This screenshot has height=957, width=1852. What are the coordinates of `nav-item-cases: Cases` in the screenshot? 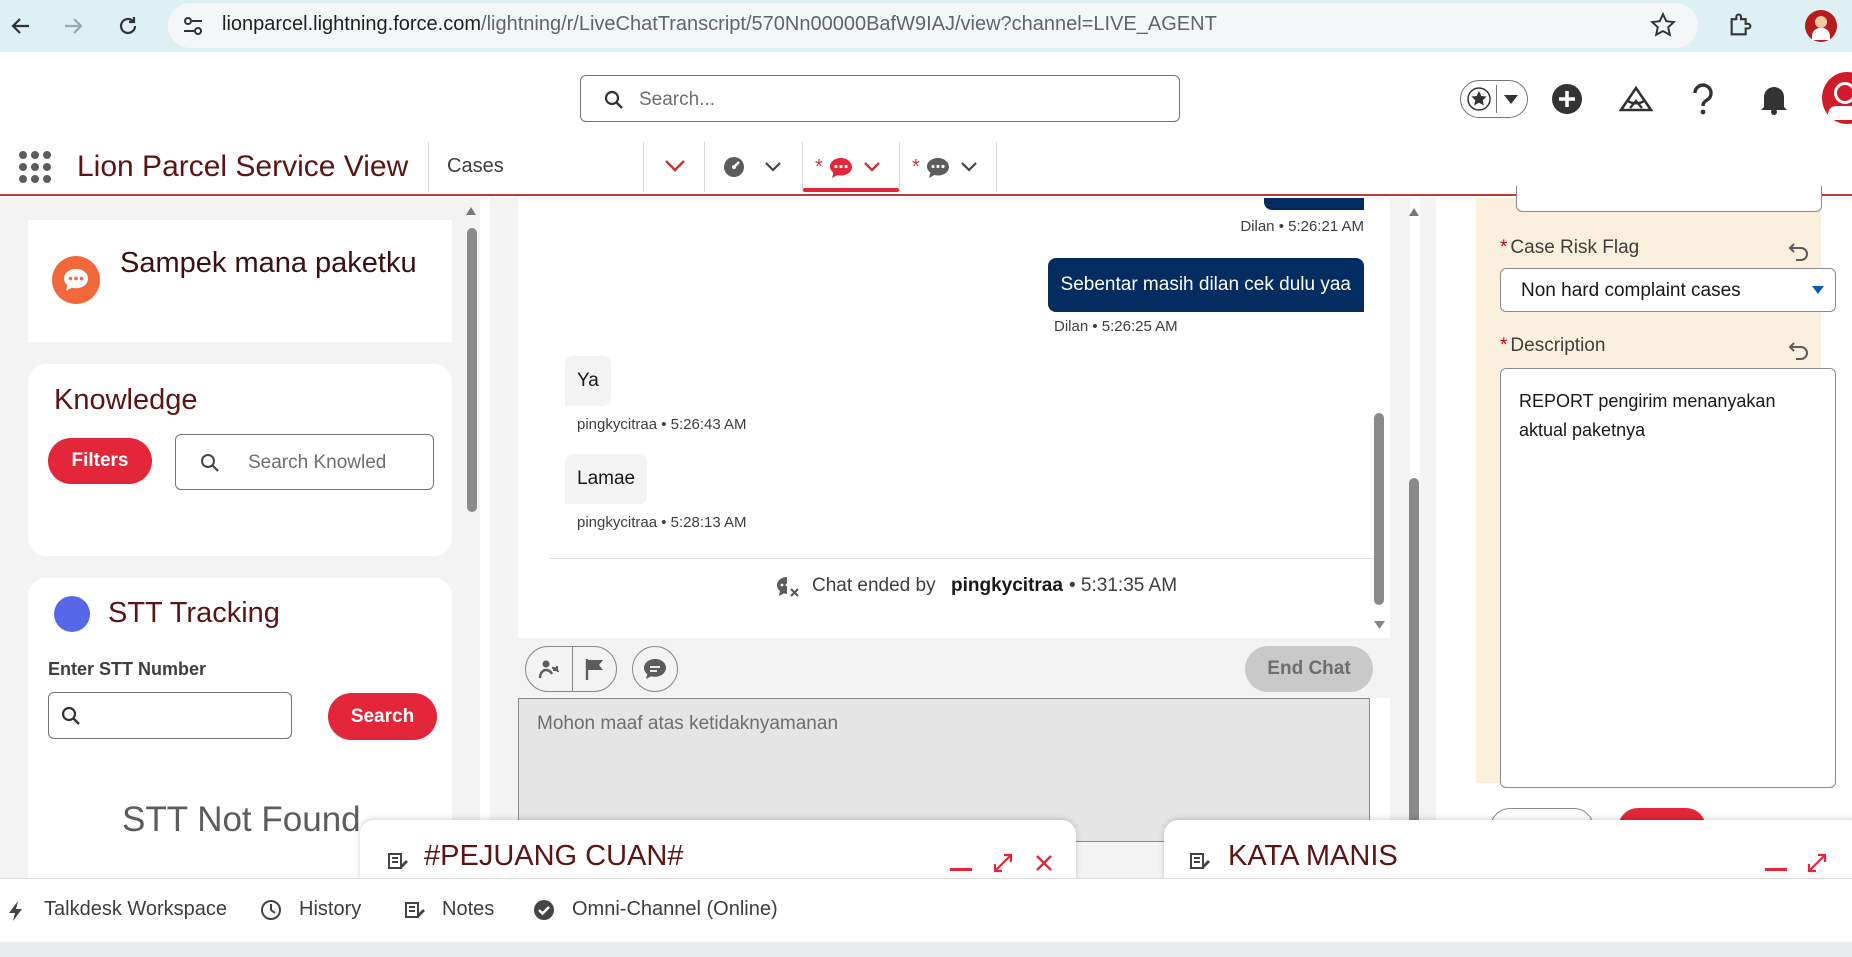 It's located at (475, 166).